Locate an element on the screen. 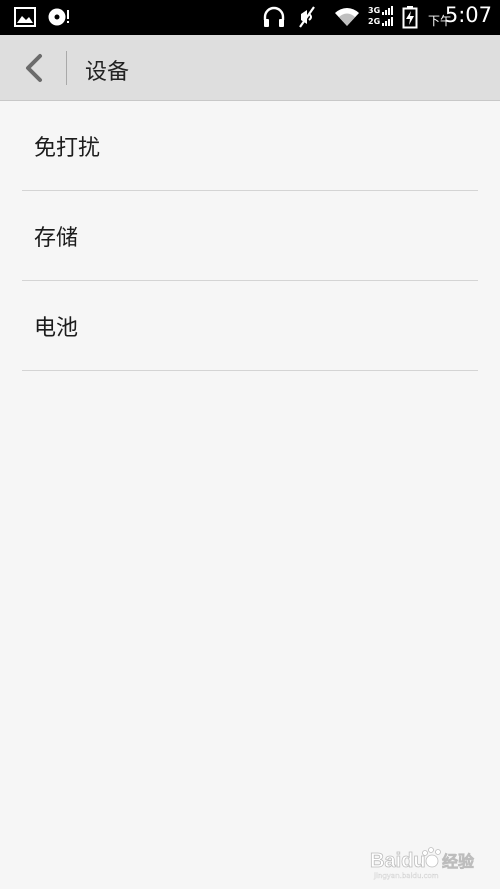 This screenshot has height=889, width=500. action-bar: 设备 is located at coordinates (250, 68).